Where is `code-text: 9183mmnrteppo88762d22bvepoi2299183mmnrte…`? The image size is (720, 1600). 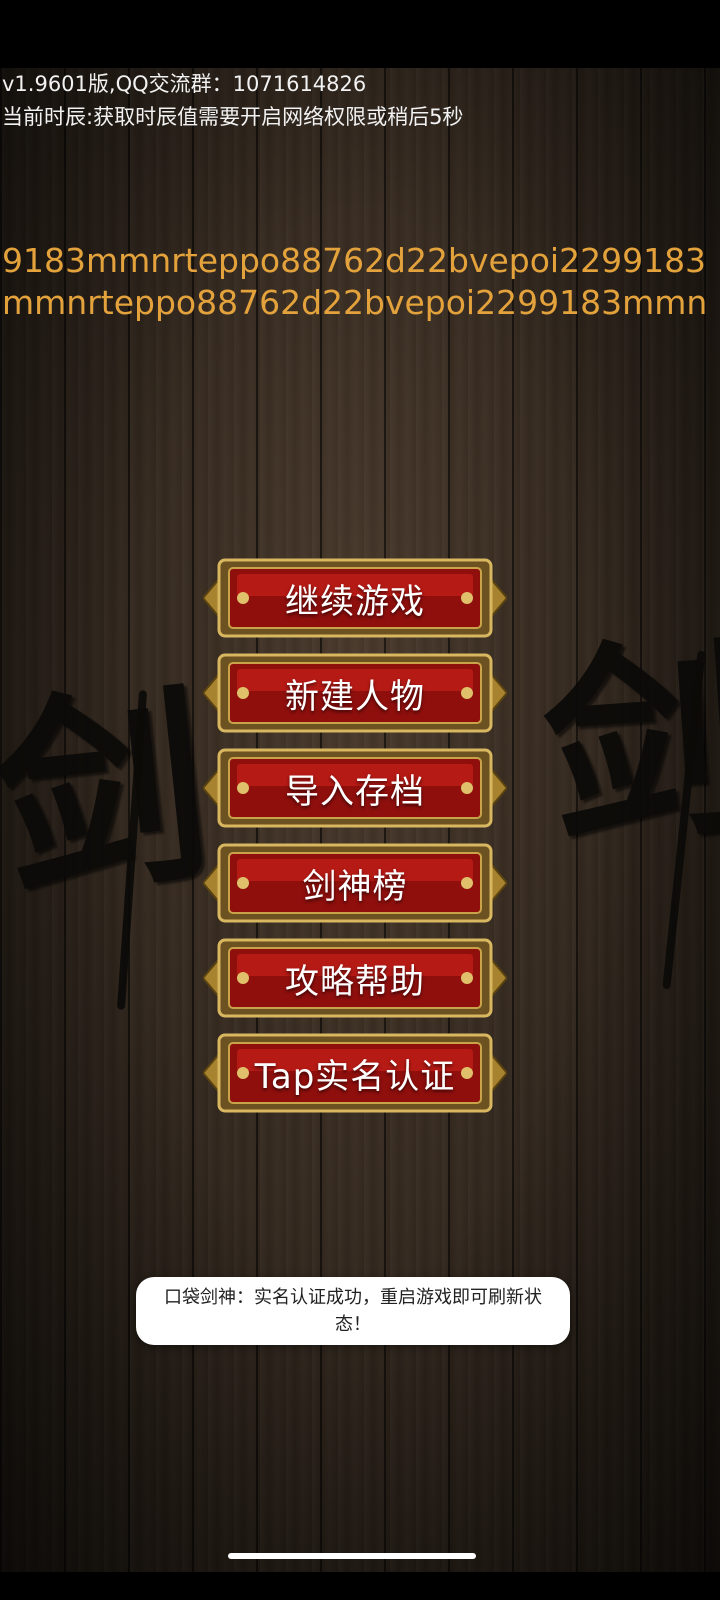
code-text: 9183mmnrteppo88762d22bvepoi2299183mmnrte… is located at coordinates (355, 281).